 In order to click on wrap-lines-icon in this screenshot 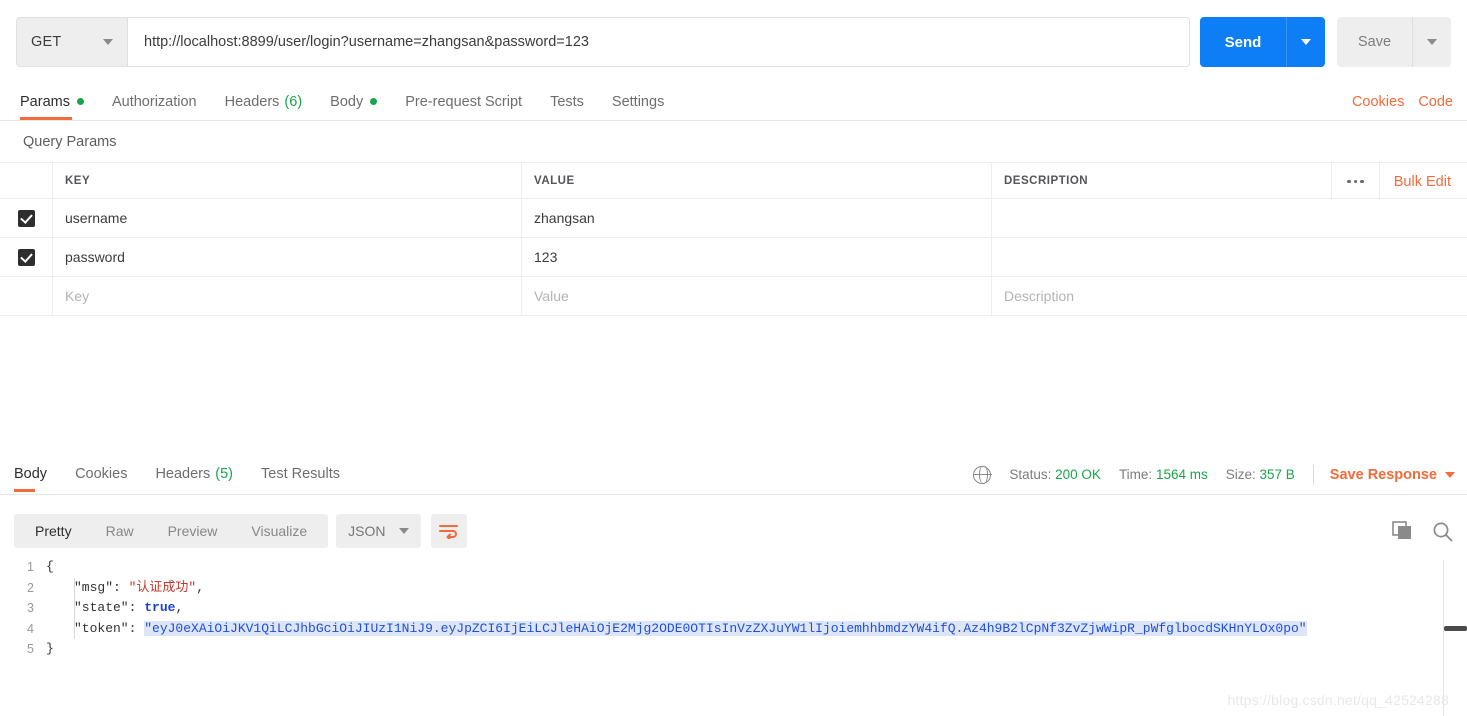, I will do `click(449, 531)`.